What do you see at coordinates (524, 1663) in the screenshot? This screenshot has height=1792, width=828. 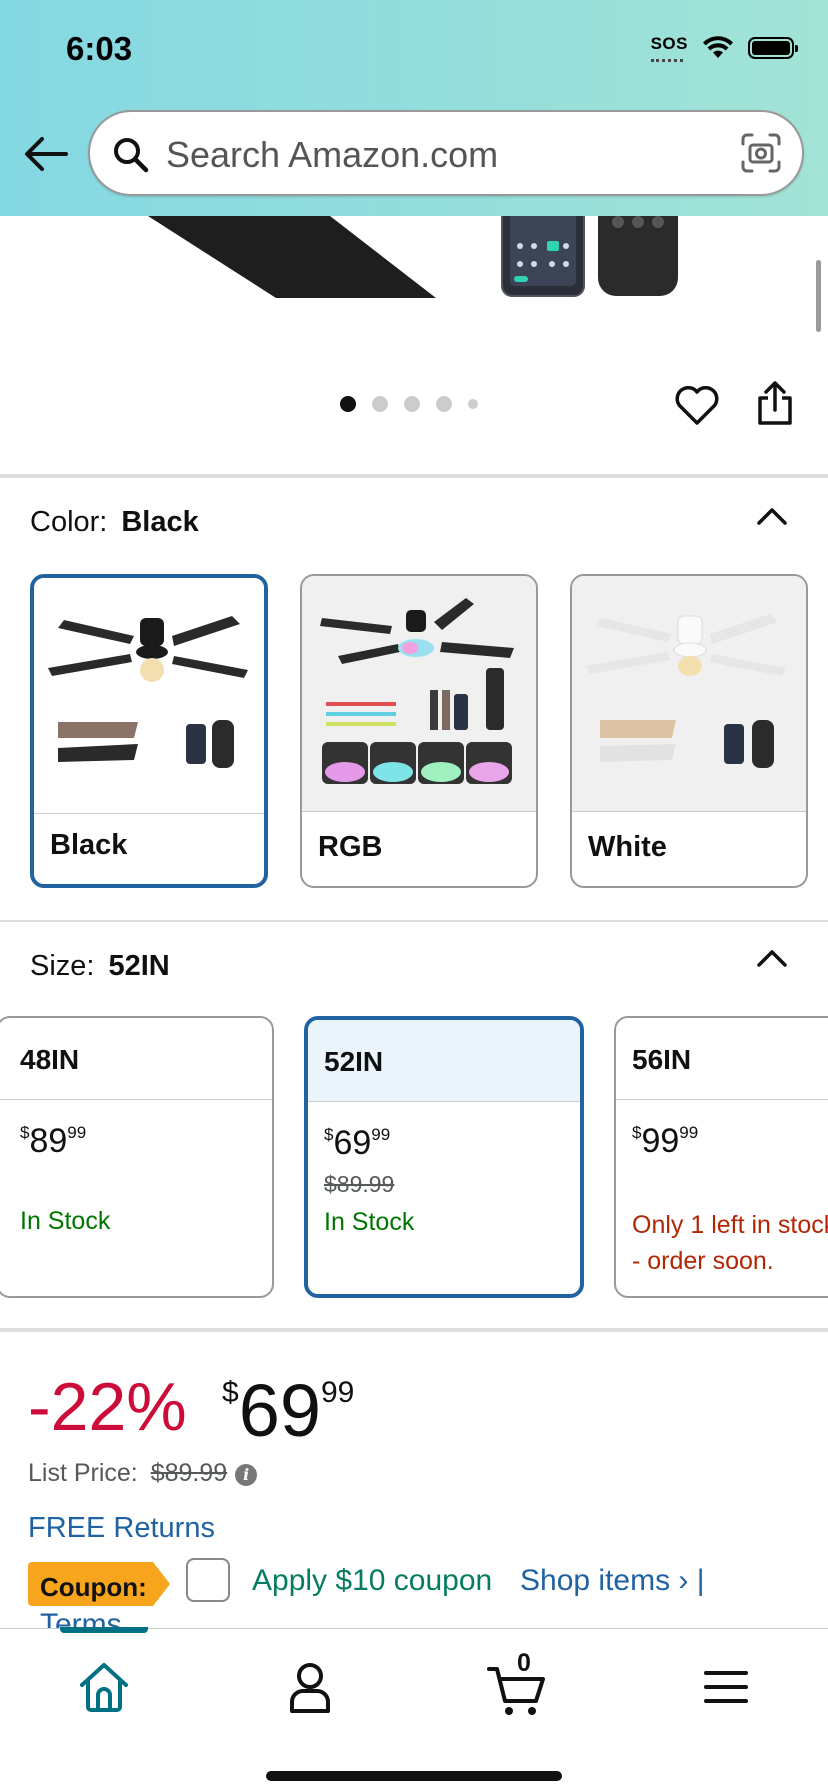 I see `cart-count: 0` at bounding box center [524, 1663].